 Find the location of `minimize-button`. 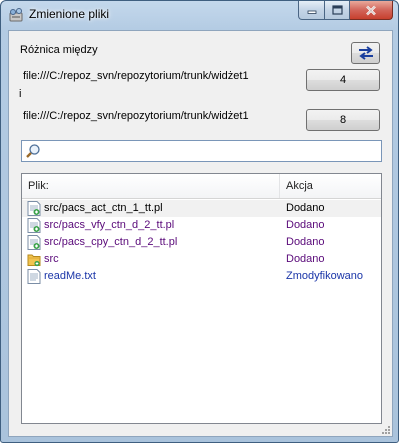

minimize-button is located at coordinates (311, 10).